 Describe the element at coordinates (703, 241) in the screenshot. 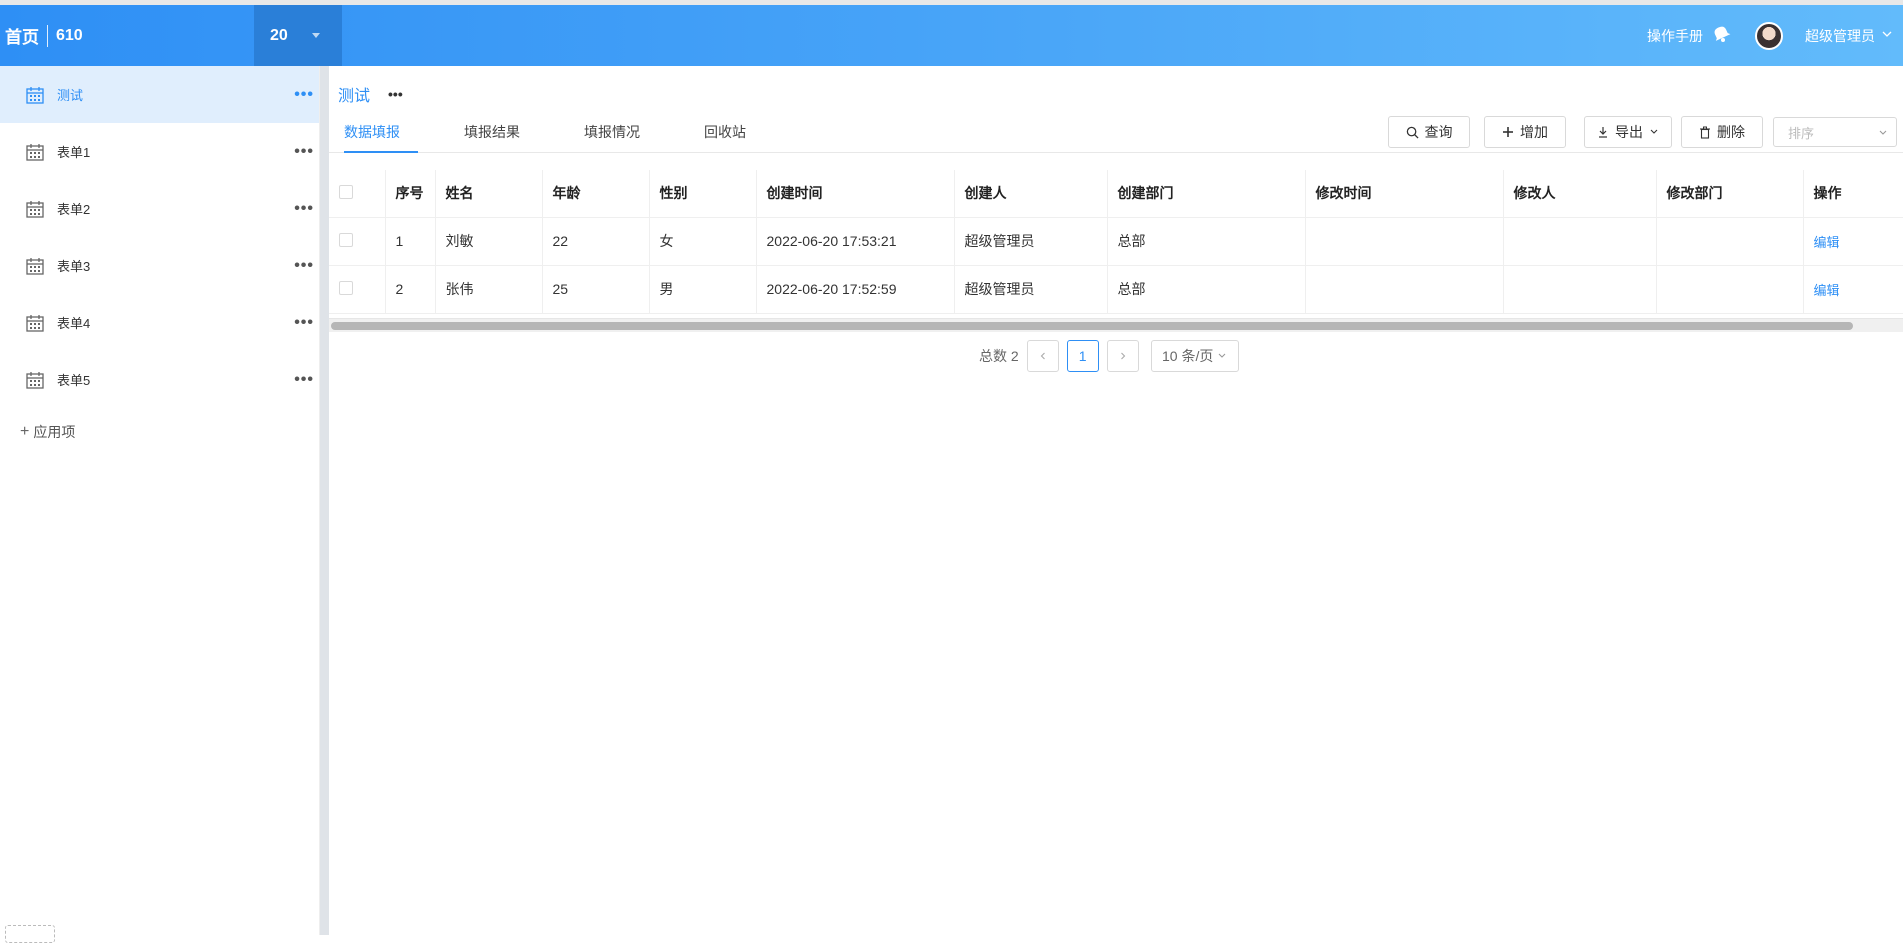

I see `cell-gender: 女` at that location.